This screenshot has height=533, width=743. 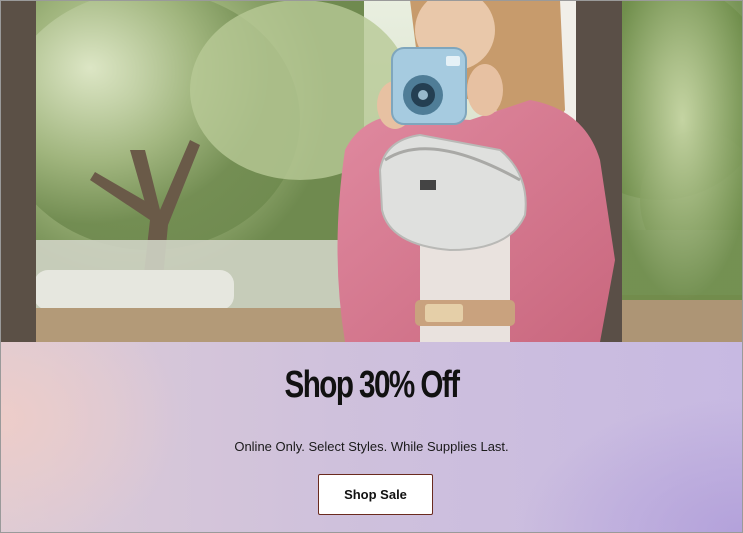 I want to click on promo-title: Shop 30% Off, so click(x=372, y=385).